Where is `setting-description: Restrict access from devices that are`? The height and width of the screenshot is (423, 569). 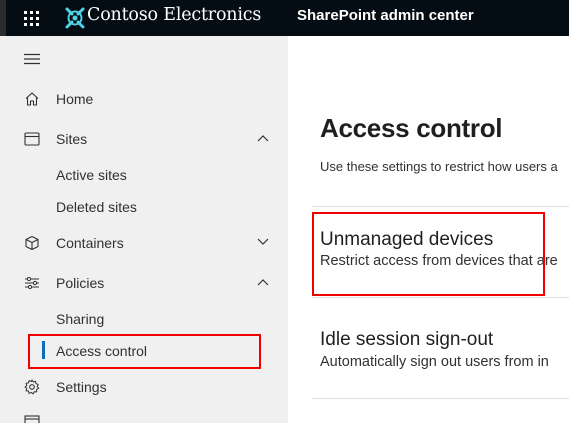
setting-description: Restrict access from devices that are is located at coordinates (439, 261).